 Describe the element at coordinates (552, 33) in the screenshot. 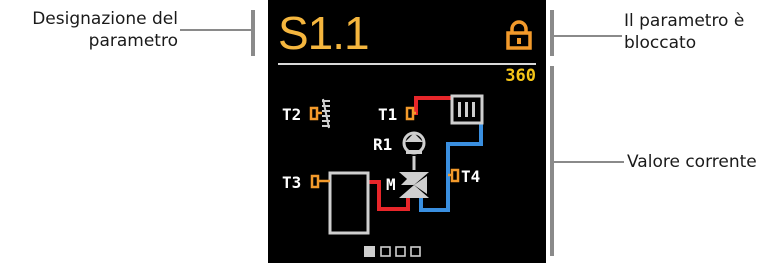

I see `right-top-callout-bracket` at that location.